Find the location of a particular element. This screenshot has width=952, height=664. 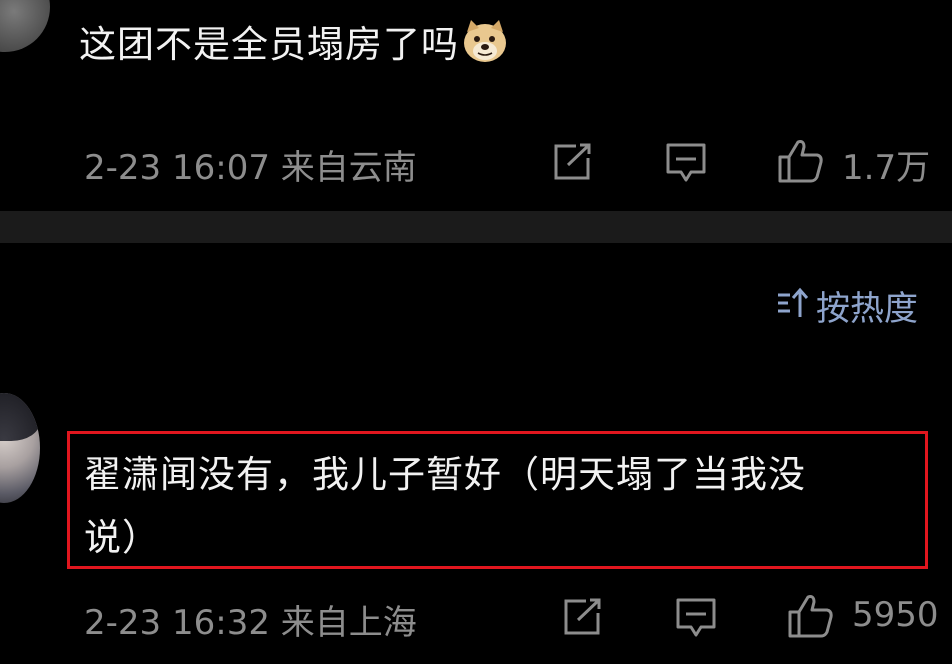

like-count: 1.7万 is located at coordinates (886, 168).